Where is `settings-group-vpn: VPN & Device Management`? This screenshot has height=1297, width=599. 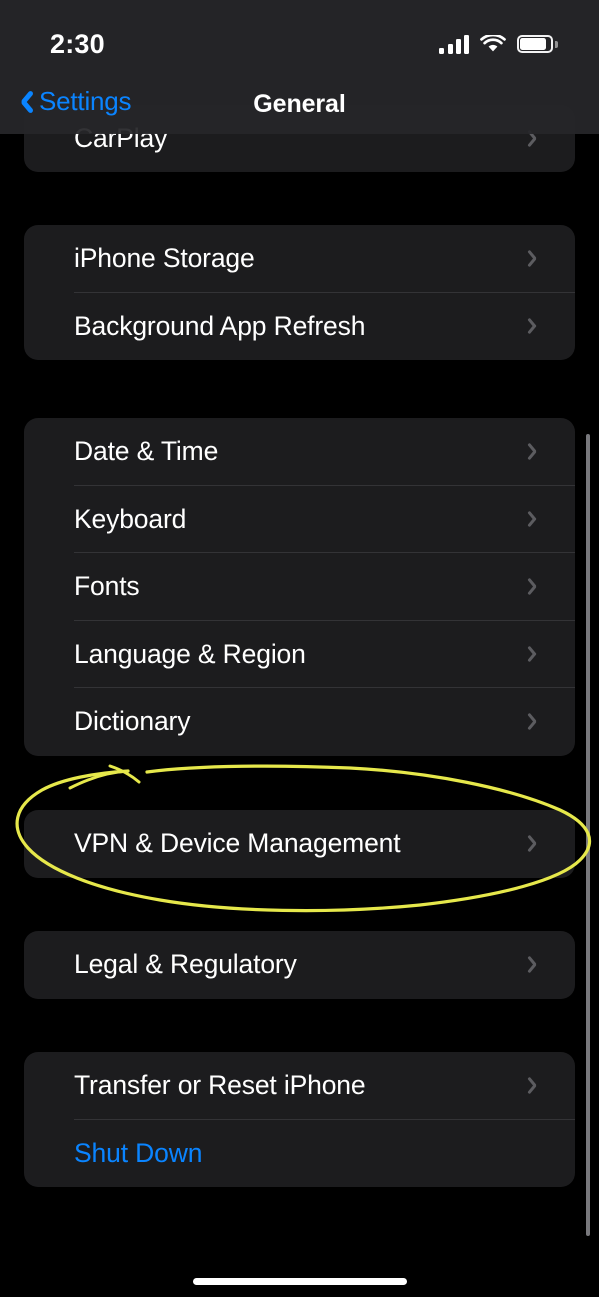
settings-group-vpn: VPN & Device Management is located at coordinates (299, 844).